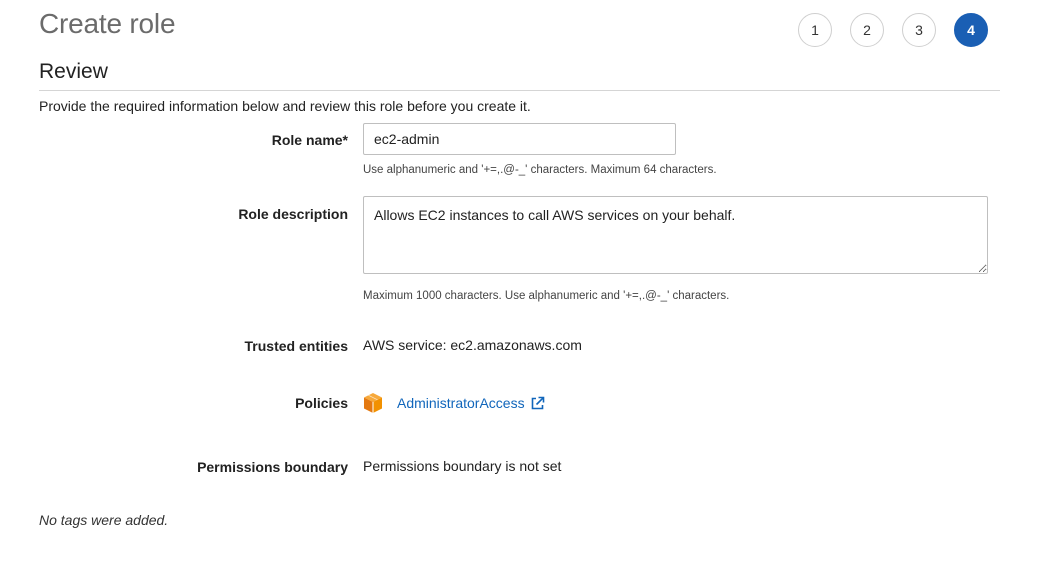 The image size is (1038, 564). Describe the element at coordinates (462, 466) in the screenshot. I see `permissions-boundary-value: Permissions boundary is not set` at that location.